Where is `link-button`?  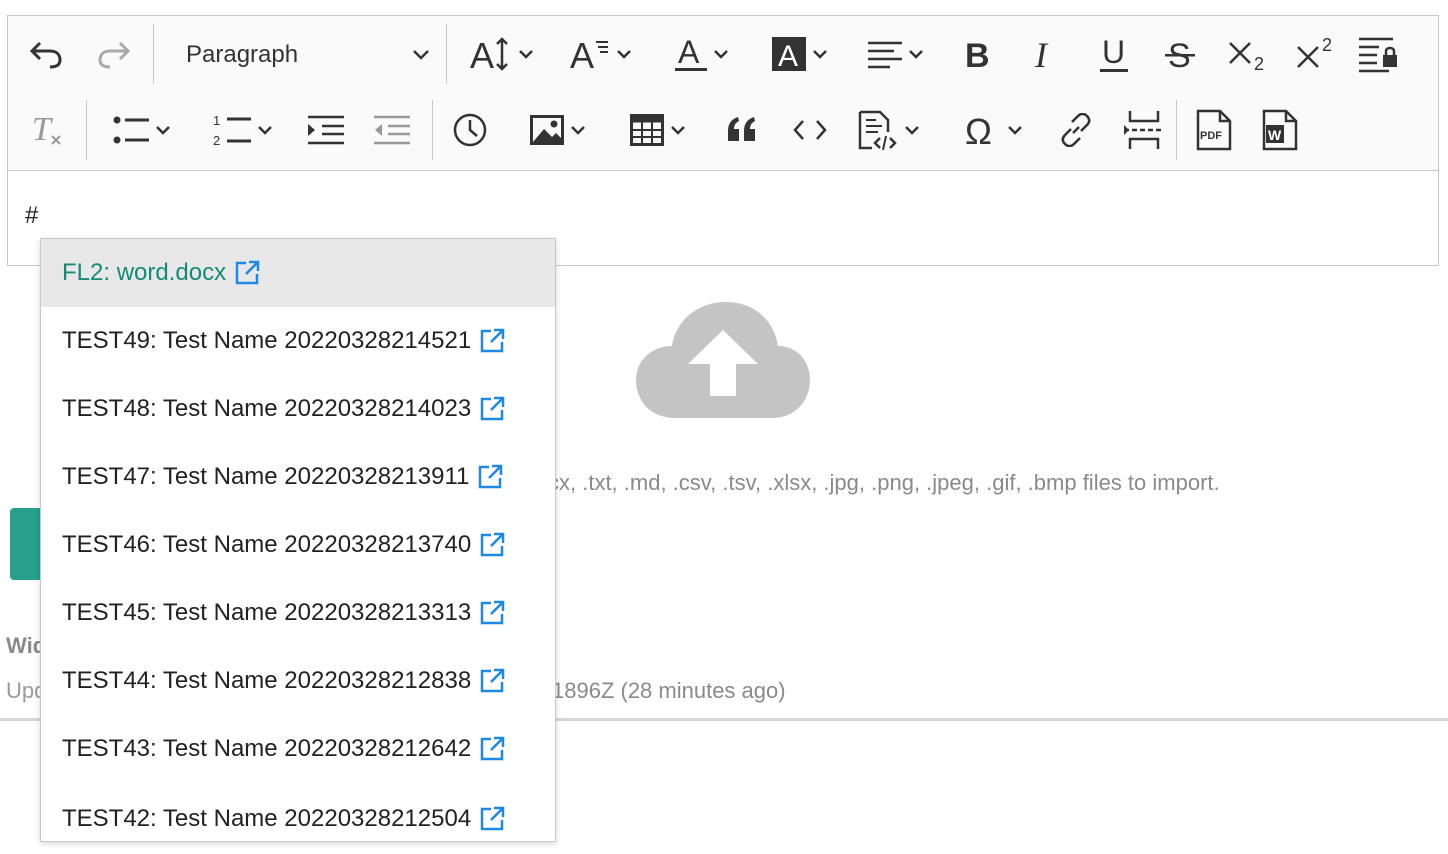
link-button is located at coordinates (1076, 130).